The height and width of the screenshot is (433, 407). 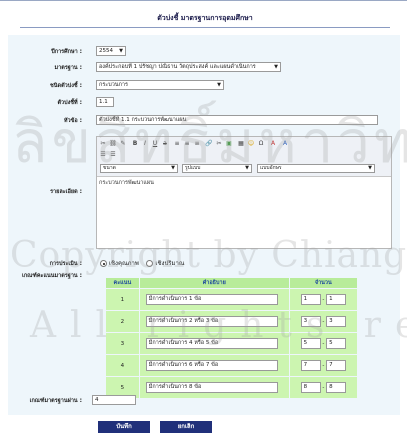 I want to click on score-cell: 4, so click(x=122, y=365).